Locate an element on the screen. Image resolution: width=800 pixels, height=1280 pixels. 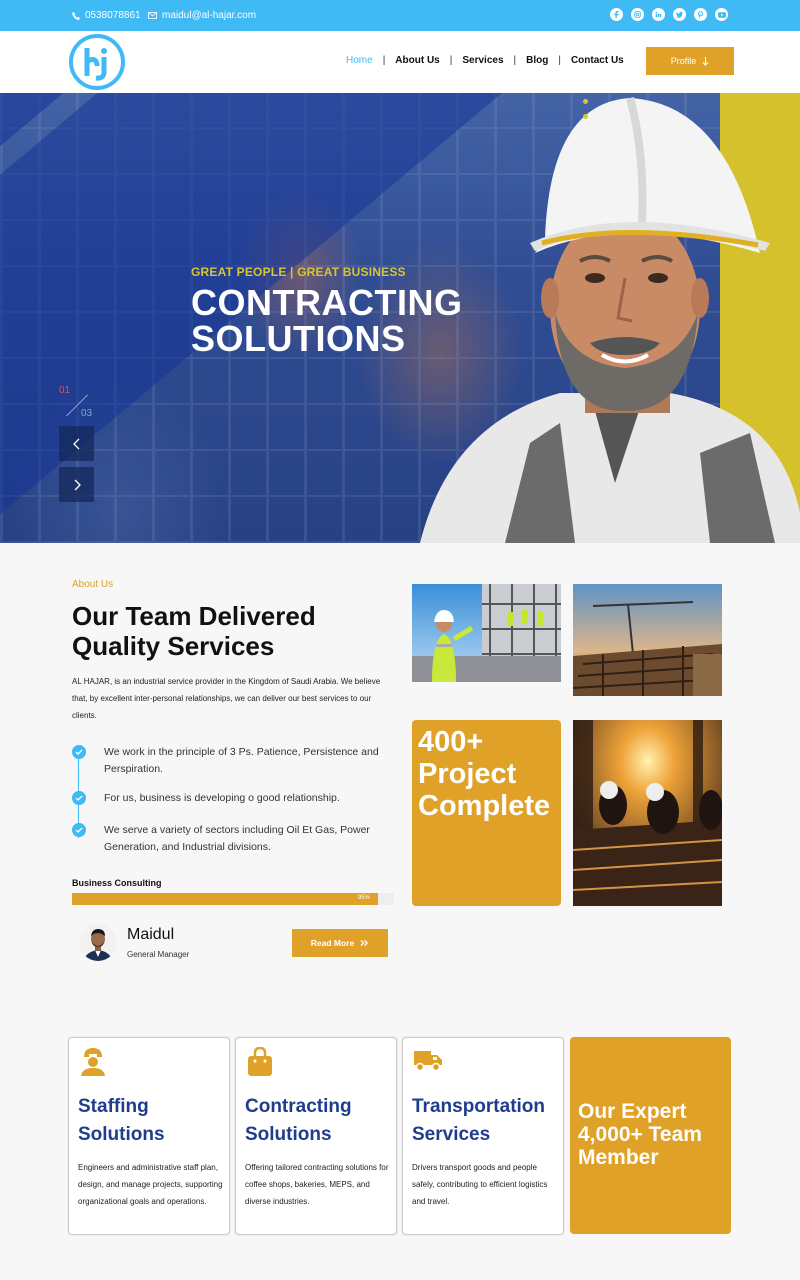
nav-home: Home is located at coordinates (359, 60).